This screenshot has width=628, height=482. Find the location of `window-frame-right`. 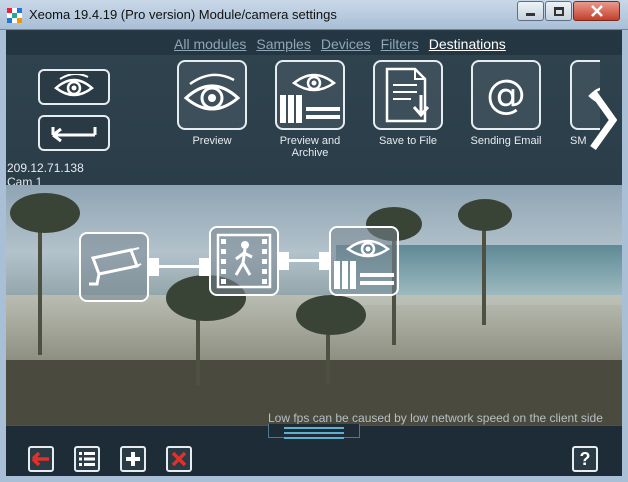

window-frame-right is located at coordinates (625, 256).